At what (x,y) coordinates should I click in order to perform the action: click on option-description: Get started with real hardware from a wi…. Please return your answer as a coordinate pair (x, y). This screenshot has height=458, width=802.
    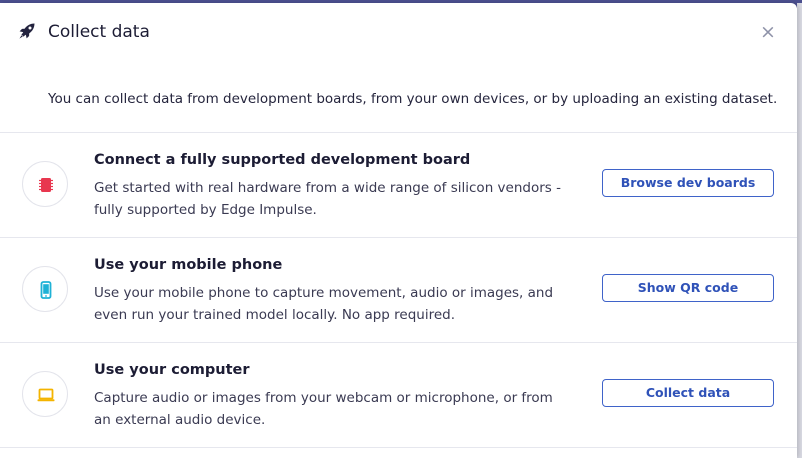
    Looking at the image, I should click on (327, 199).